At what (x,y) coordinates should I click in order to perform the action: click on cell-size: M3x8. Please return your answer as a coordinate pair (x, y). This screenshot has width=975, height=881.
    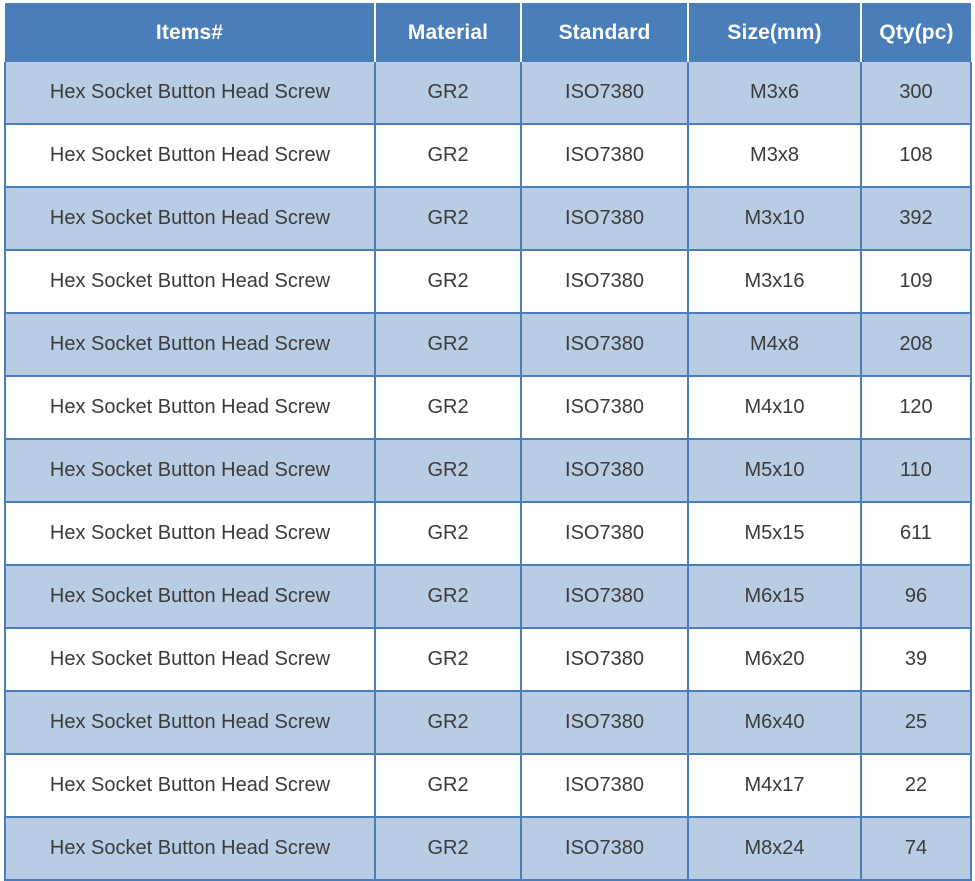
    Looking at the image, I should click on (775, 156).